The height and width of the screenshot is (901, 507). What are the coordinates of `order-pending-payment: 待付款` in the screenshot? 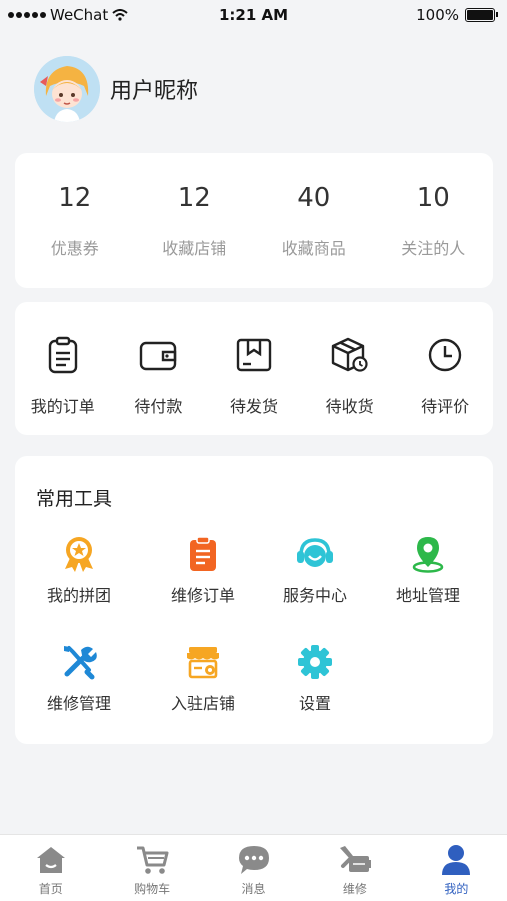 It's located at (159, 368).